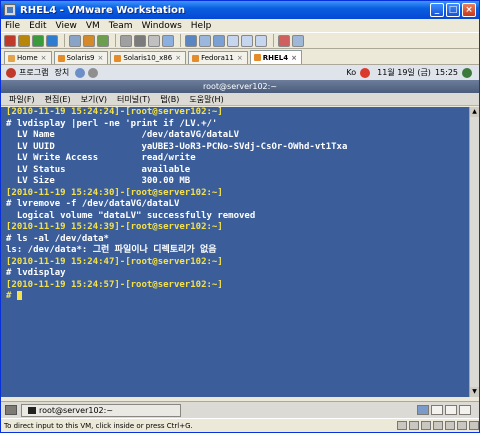  What do you see at coordinates (24, 40) in the screenshot?
I see `suspend-icon` at bounding box center [24, 40].